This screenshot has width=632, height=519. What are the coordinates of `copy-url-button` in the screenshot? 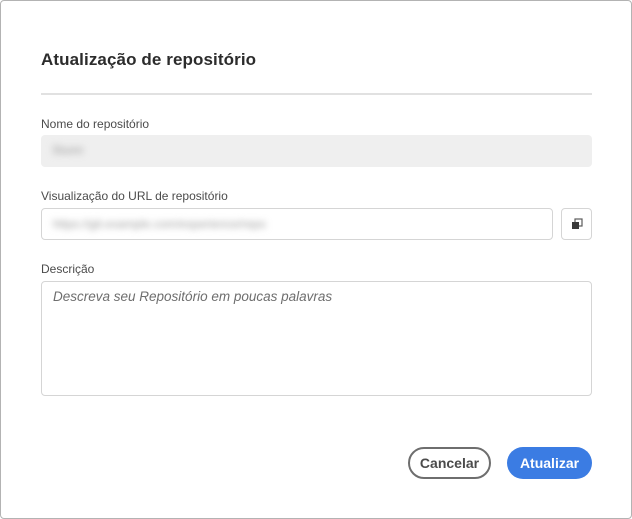 It's located at (576, 224).